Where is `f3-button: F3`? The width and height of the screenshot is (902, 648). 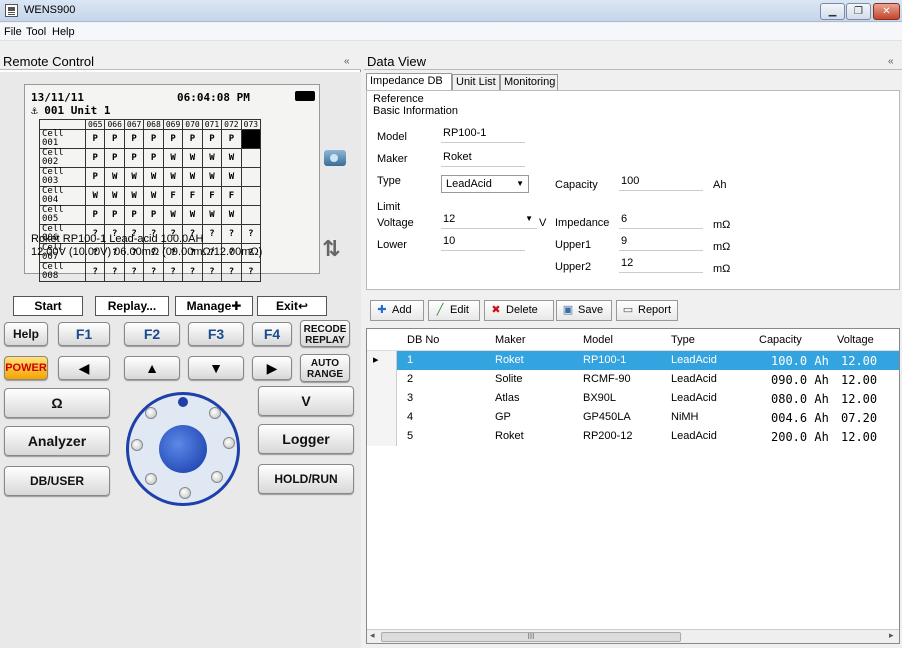
f3-button: F3 is located at coordinates (216, 334).